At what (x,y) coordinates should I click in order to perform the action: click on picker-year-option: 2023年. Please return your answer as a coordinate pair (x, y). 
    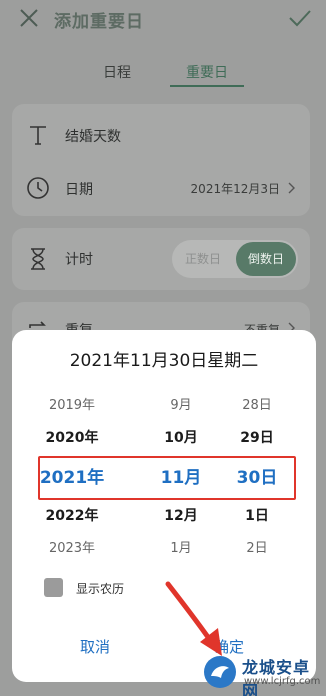
    Looking at the image, I should click on (72, 546).